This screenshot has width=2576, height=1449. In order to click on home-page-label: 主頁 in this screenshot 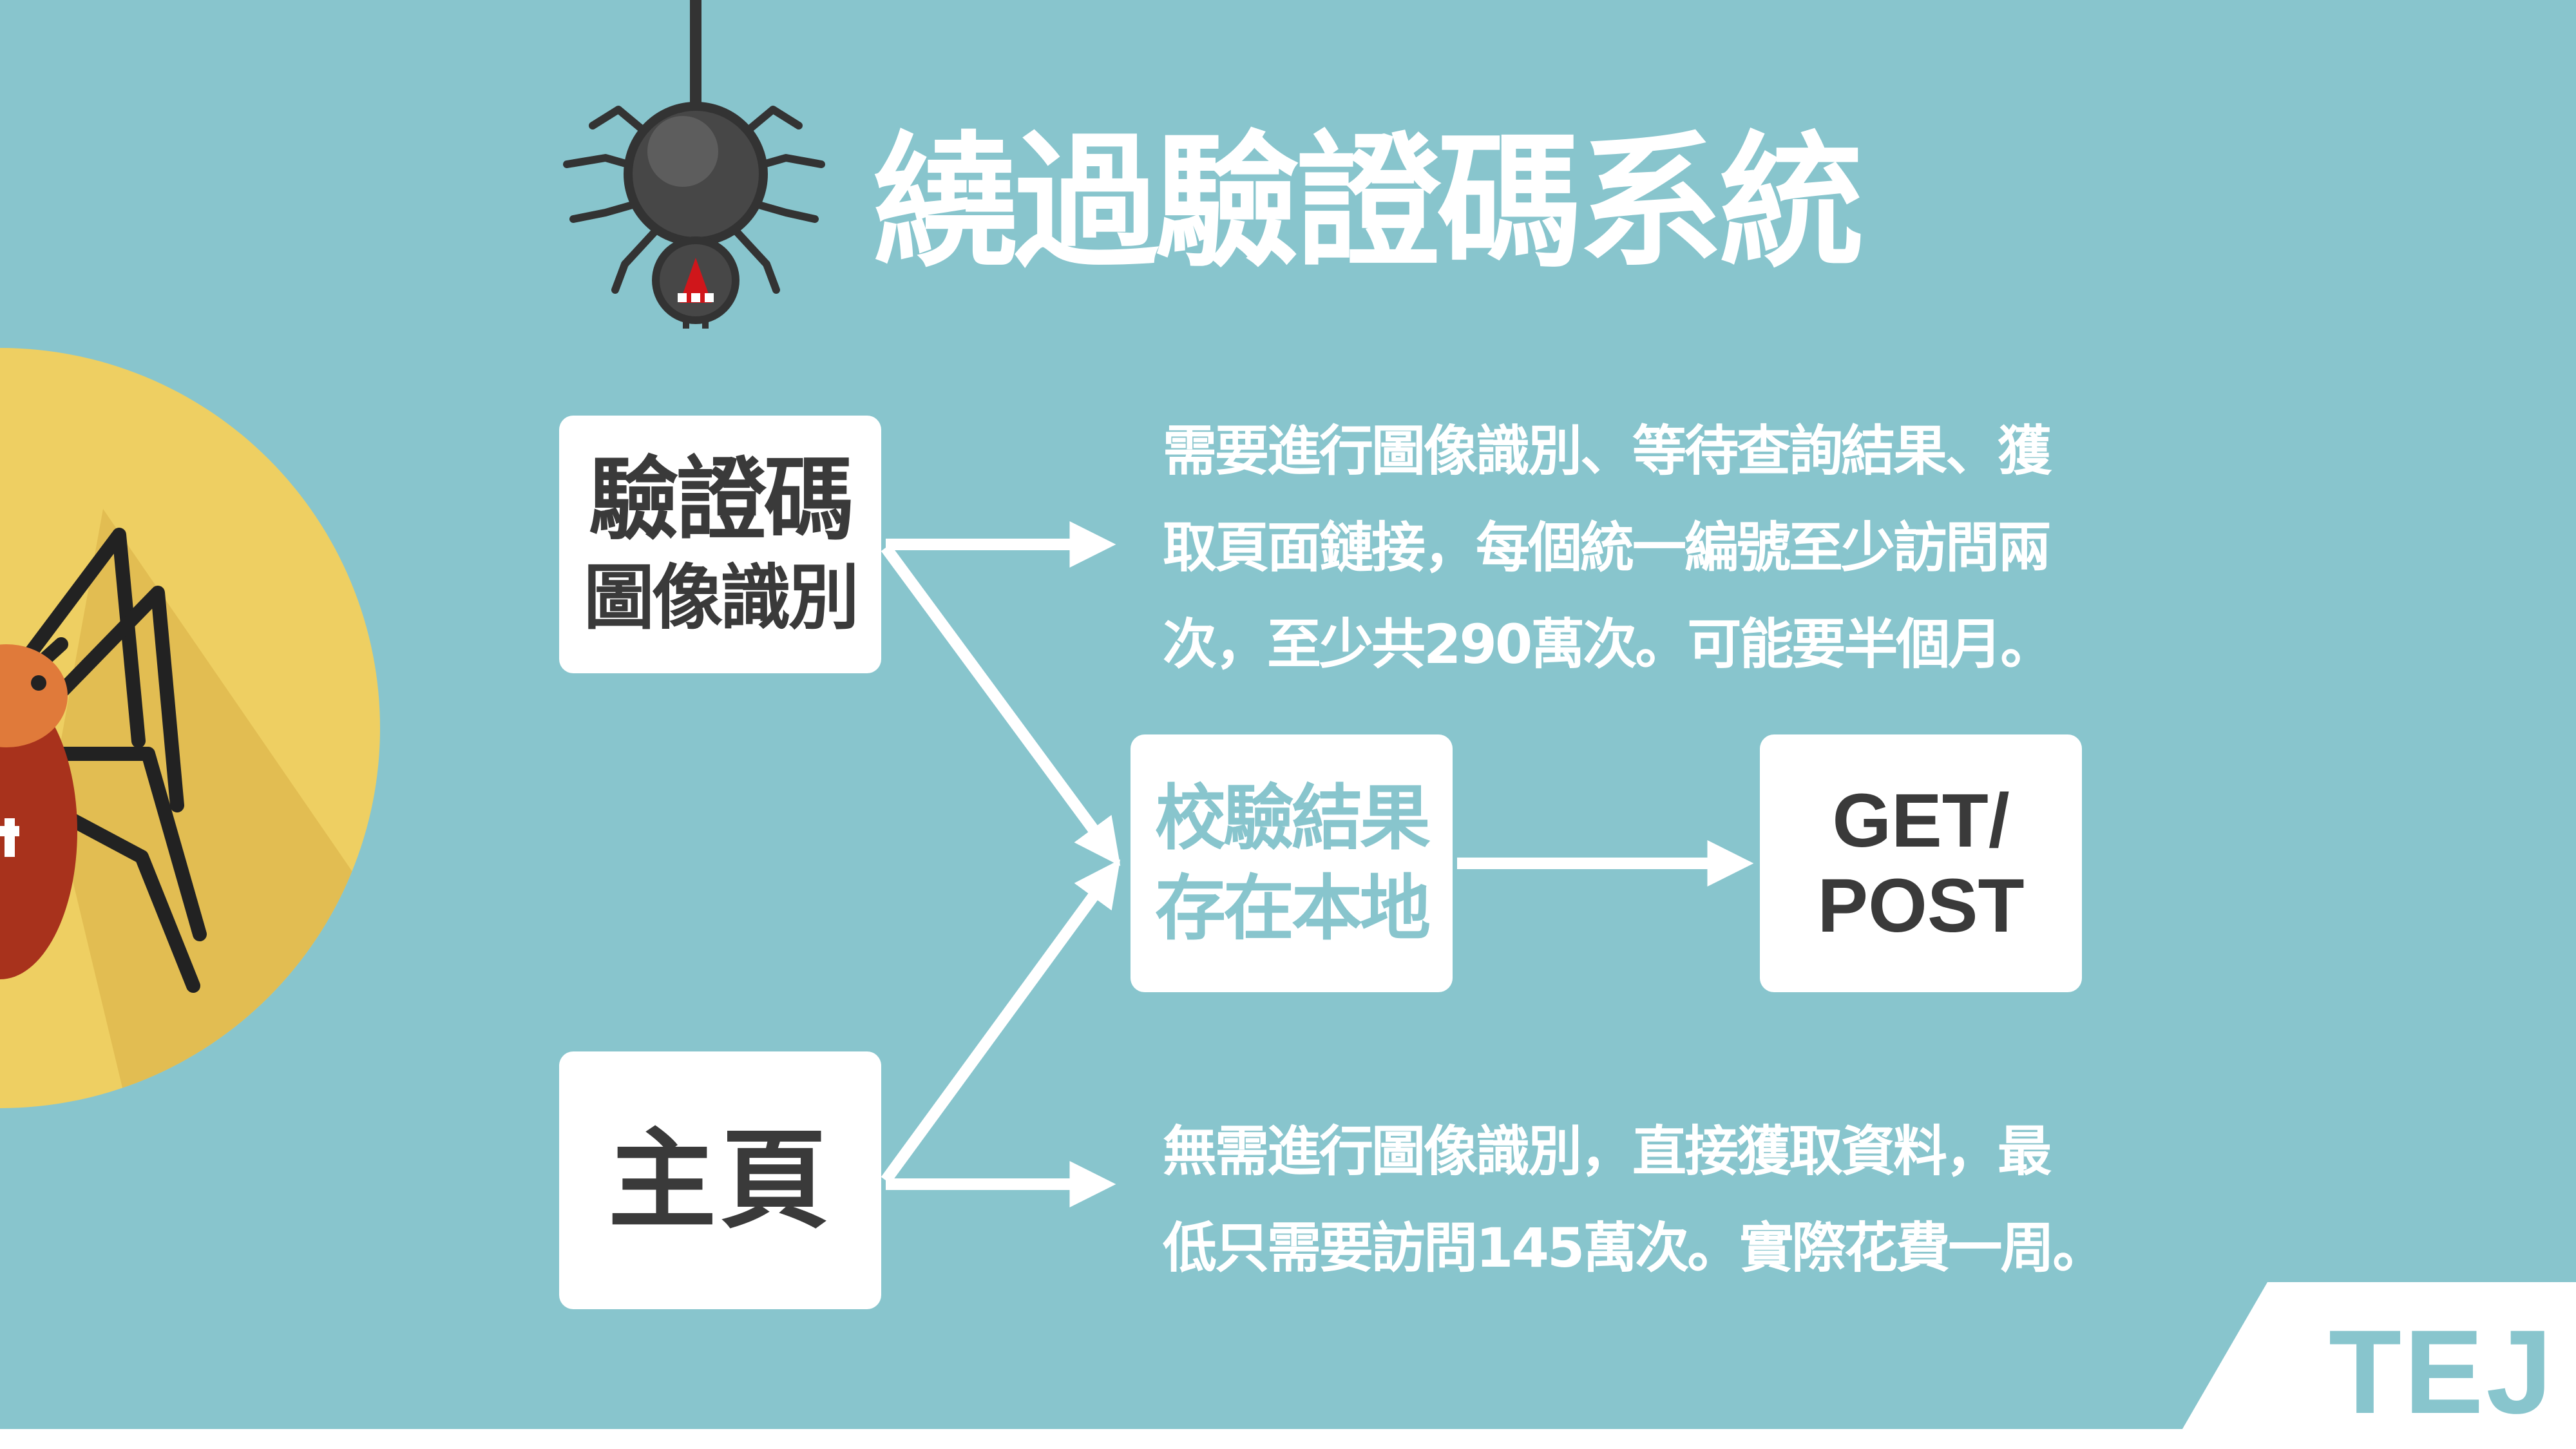, I will do `click(720, 1180)`.